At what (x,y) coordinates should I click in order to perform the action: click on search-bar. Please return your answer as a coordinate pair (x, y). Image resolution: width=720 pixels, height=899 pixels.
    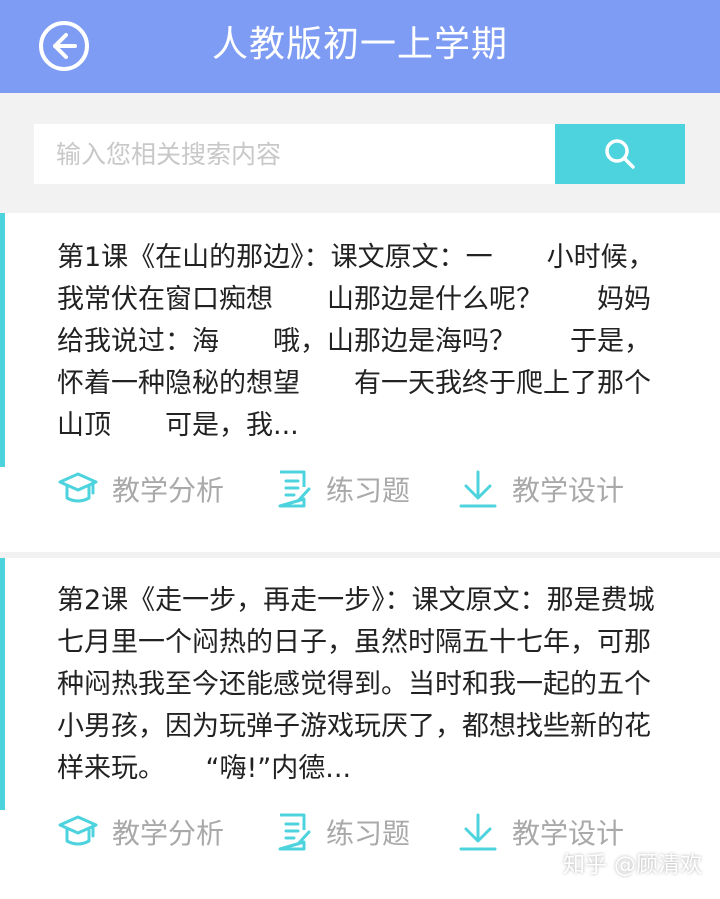
    Looking at the image, I should click on (360, 153).